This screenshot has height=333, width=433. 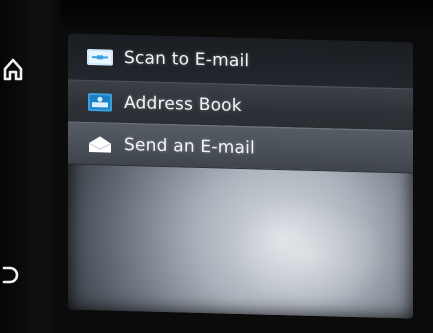 I want to click on menu-item-label: Scan to E-mail, so click(x=187, y=59).